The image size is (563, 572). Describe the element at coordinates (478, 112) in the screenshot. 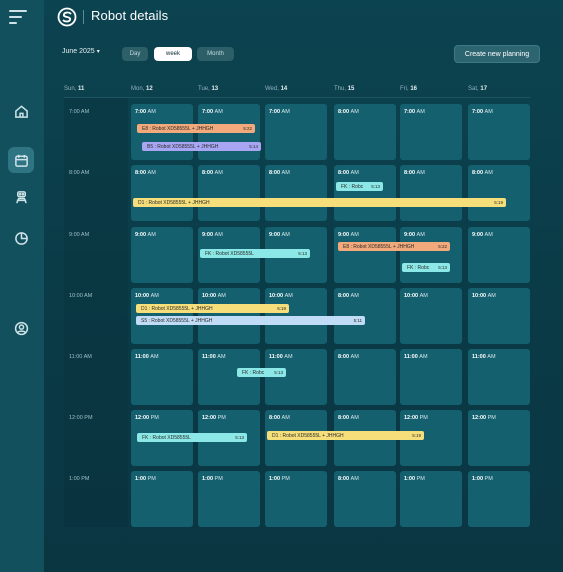

I see `slot-hour: 7:00` at that location.